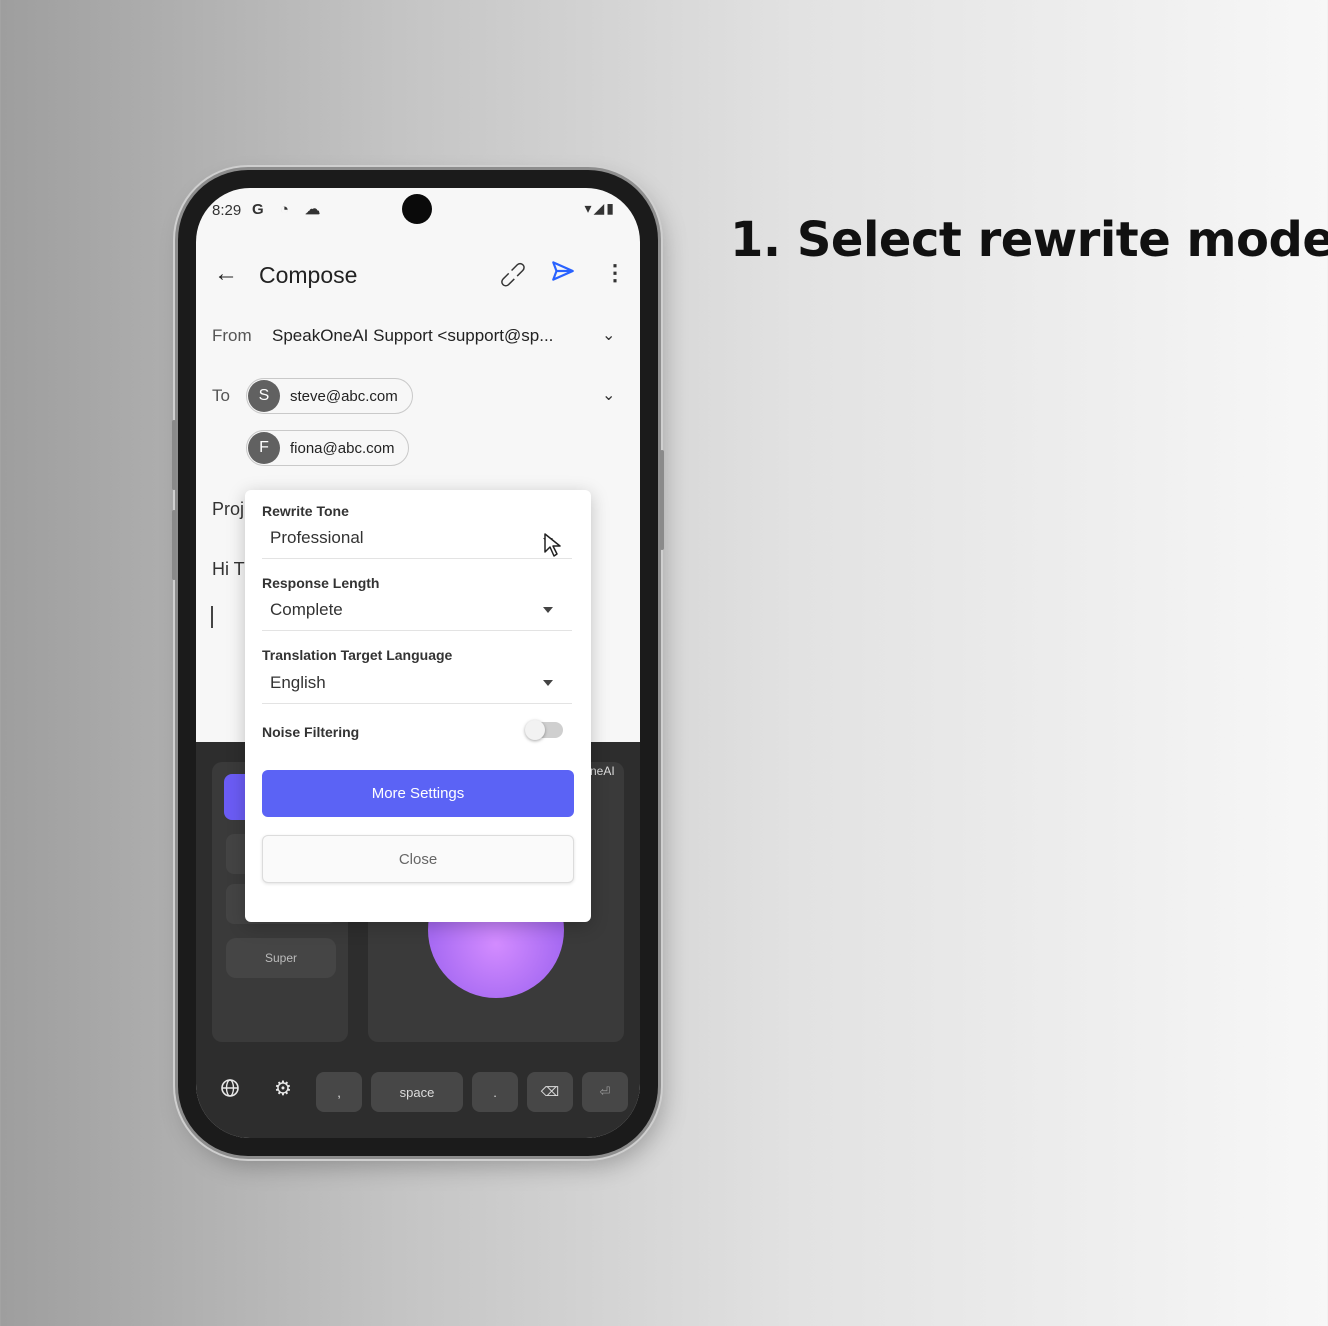  Describe the element at coordinates (548, 683) in the screenshot. I see `translation-language-dropdown-icon` at that location.